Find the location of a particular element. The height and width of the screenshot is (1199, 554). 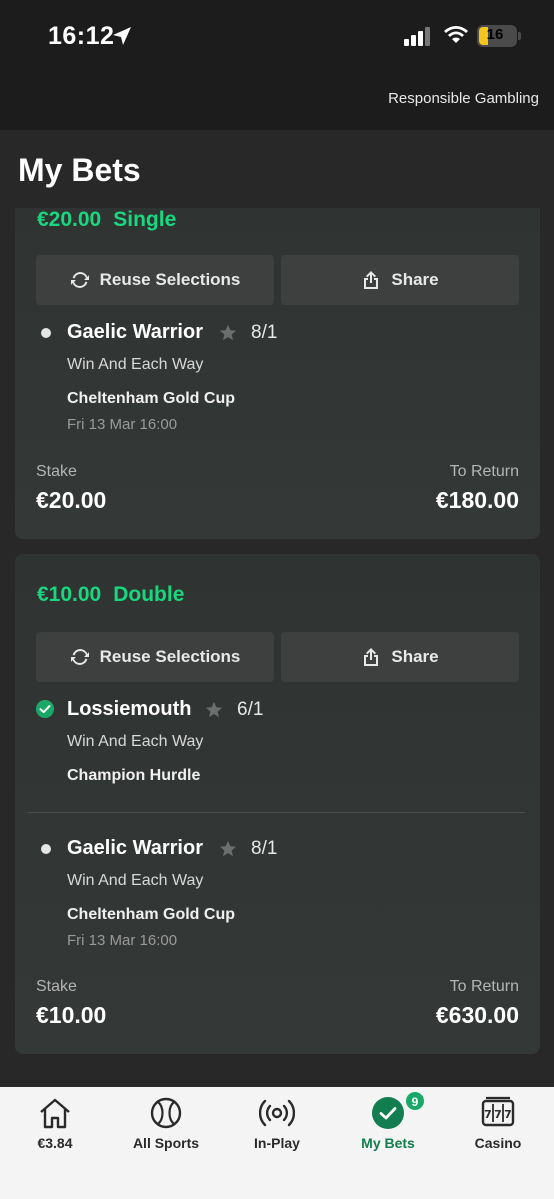

tennis-ball-icon is located at coordinates (166, 1113).